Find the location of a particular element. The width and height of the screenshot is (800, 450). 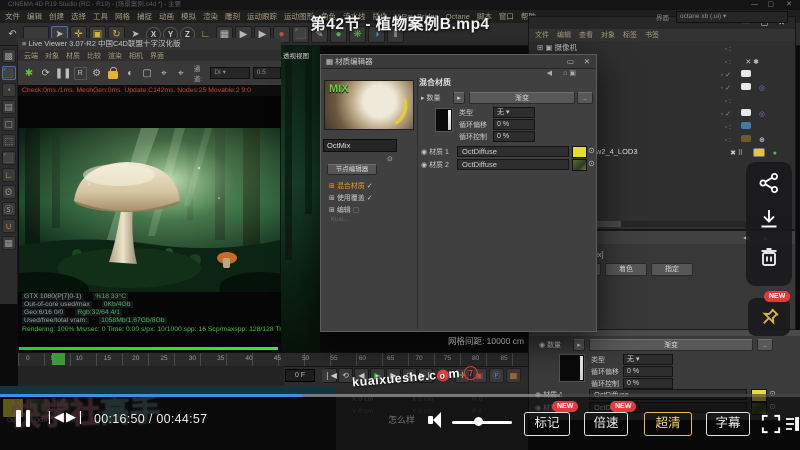

octane-refresh-icon: ✱ is located at coordinates (29, 73).